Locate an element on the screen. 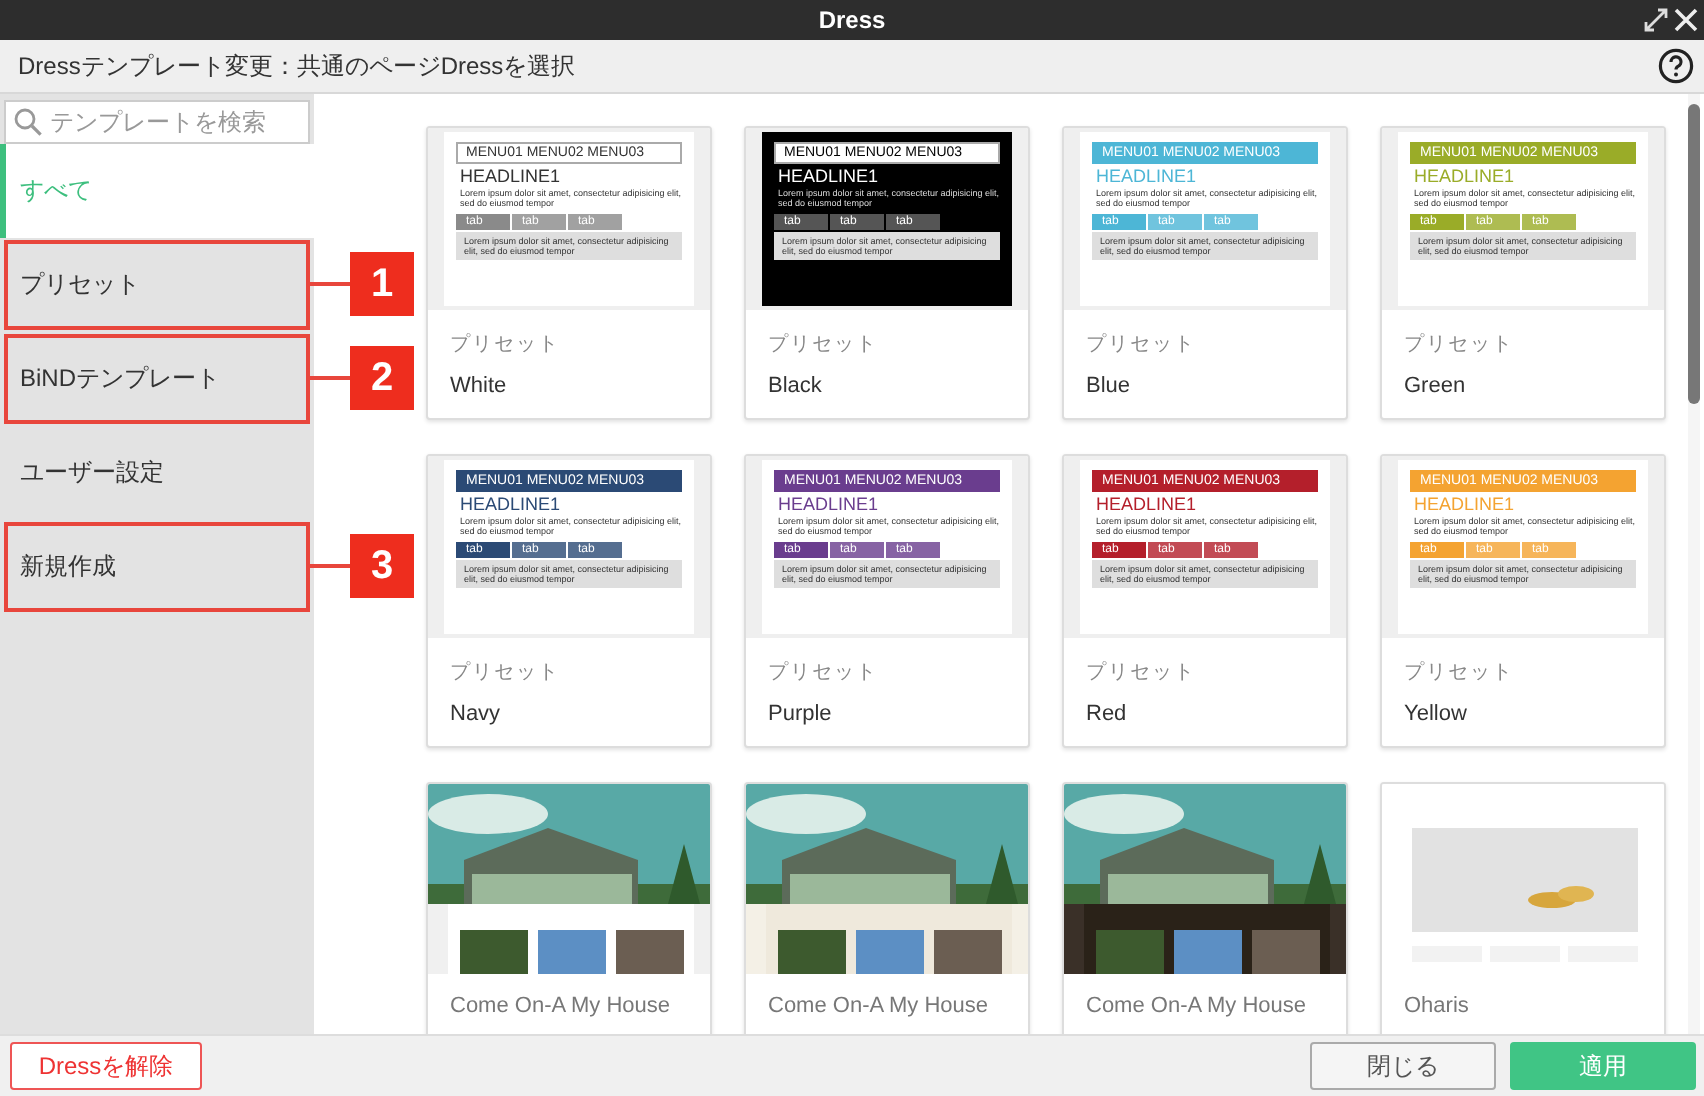 The height and width of the screenshot is (1096, 1704). template-name: Green is located at coordinates (1436, 386).